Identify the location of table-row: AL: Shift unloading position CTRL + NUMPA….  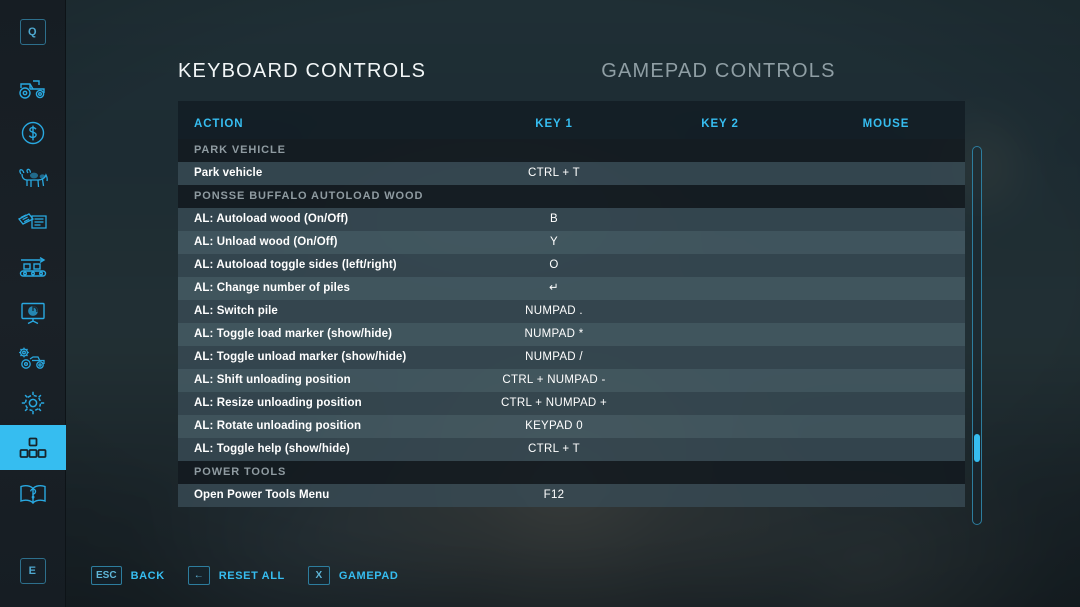
(571, 380).